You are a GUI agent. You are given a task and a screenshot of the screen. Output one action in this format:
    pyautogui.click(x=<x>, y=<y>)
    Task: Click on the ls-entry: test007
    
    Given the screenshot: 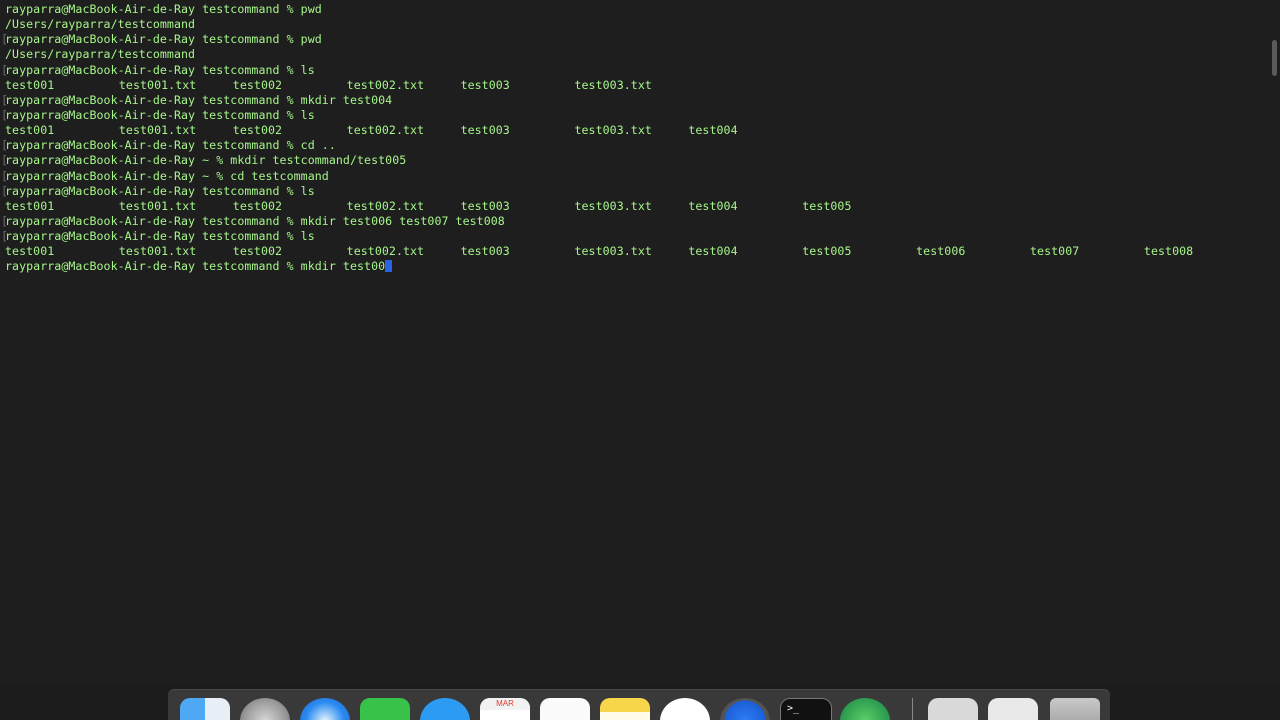 What is the action you would take?
    pyautogui.click(x=1055, y=251)
    